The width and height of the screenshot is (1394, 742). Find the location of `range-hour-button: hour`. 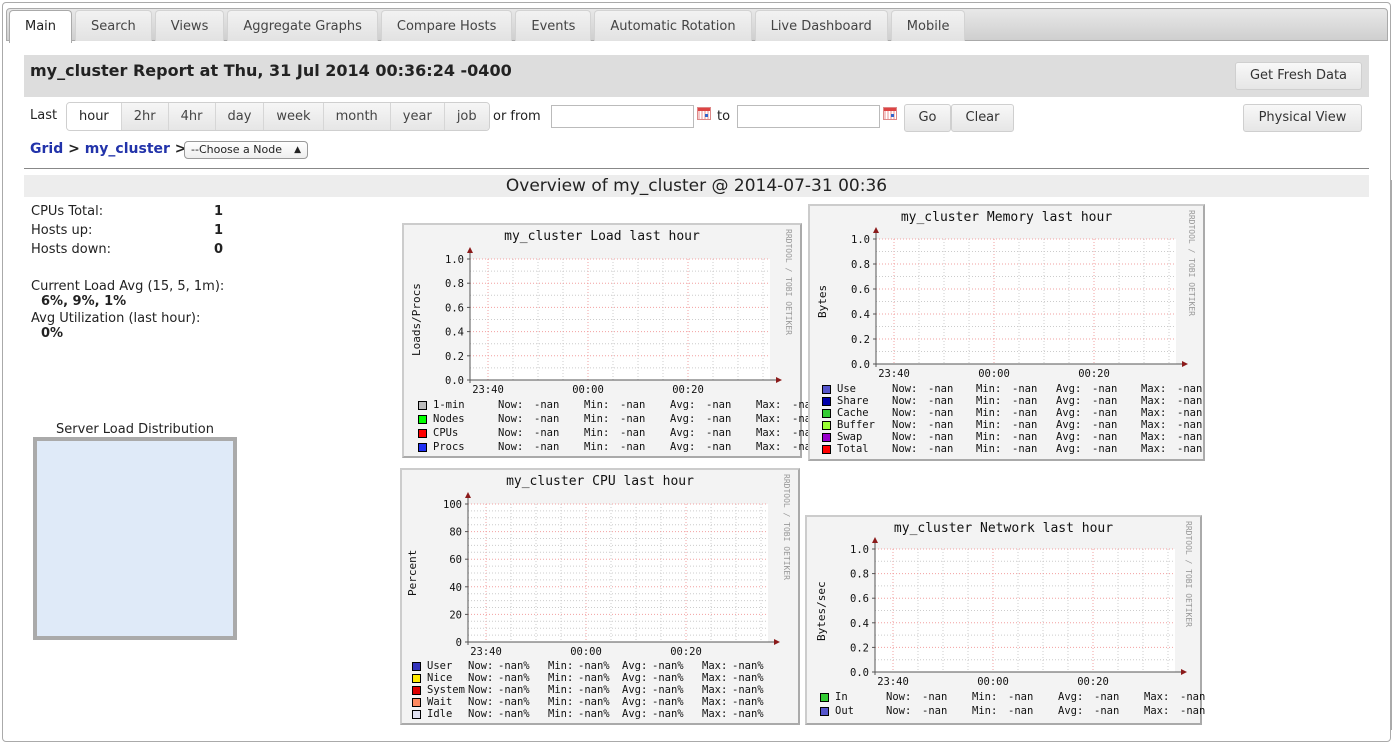

range-hour-button: hour is located at coordinates (94, 116).